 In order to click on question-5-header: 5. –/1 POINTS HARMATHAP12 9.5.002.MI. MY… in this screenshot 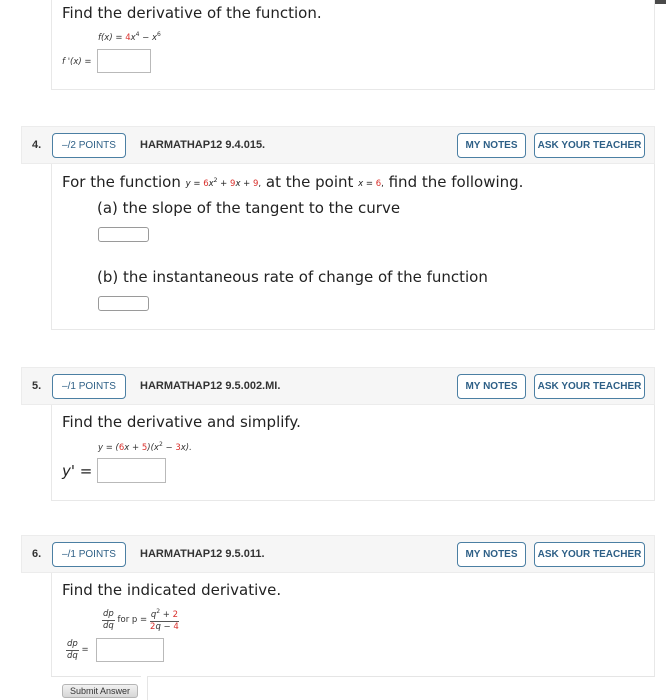, I will do `click(338, 386)`.